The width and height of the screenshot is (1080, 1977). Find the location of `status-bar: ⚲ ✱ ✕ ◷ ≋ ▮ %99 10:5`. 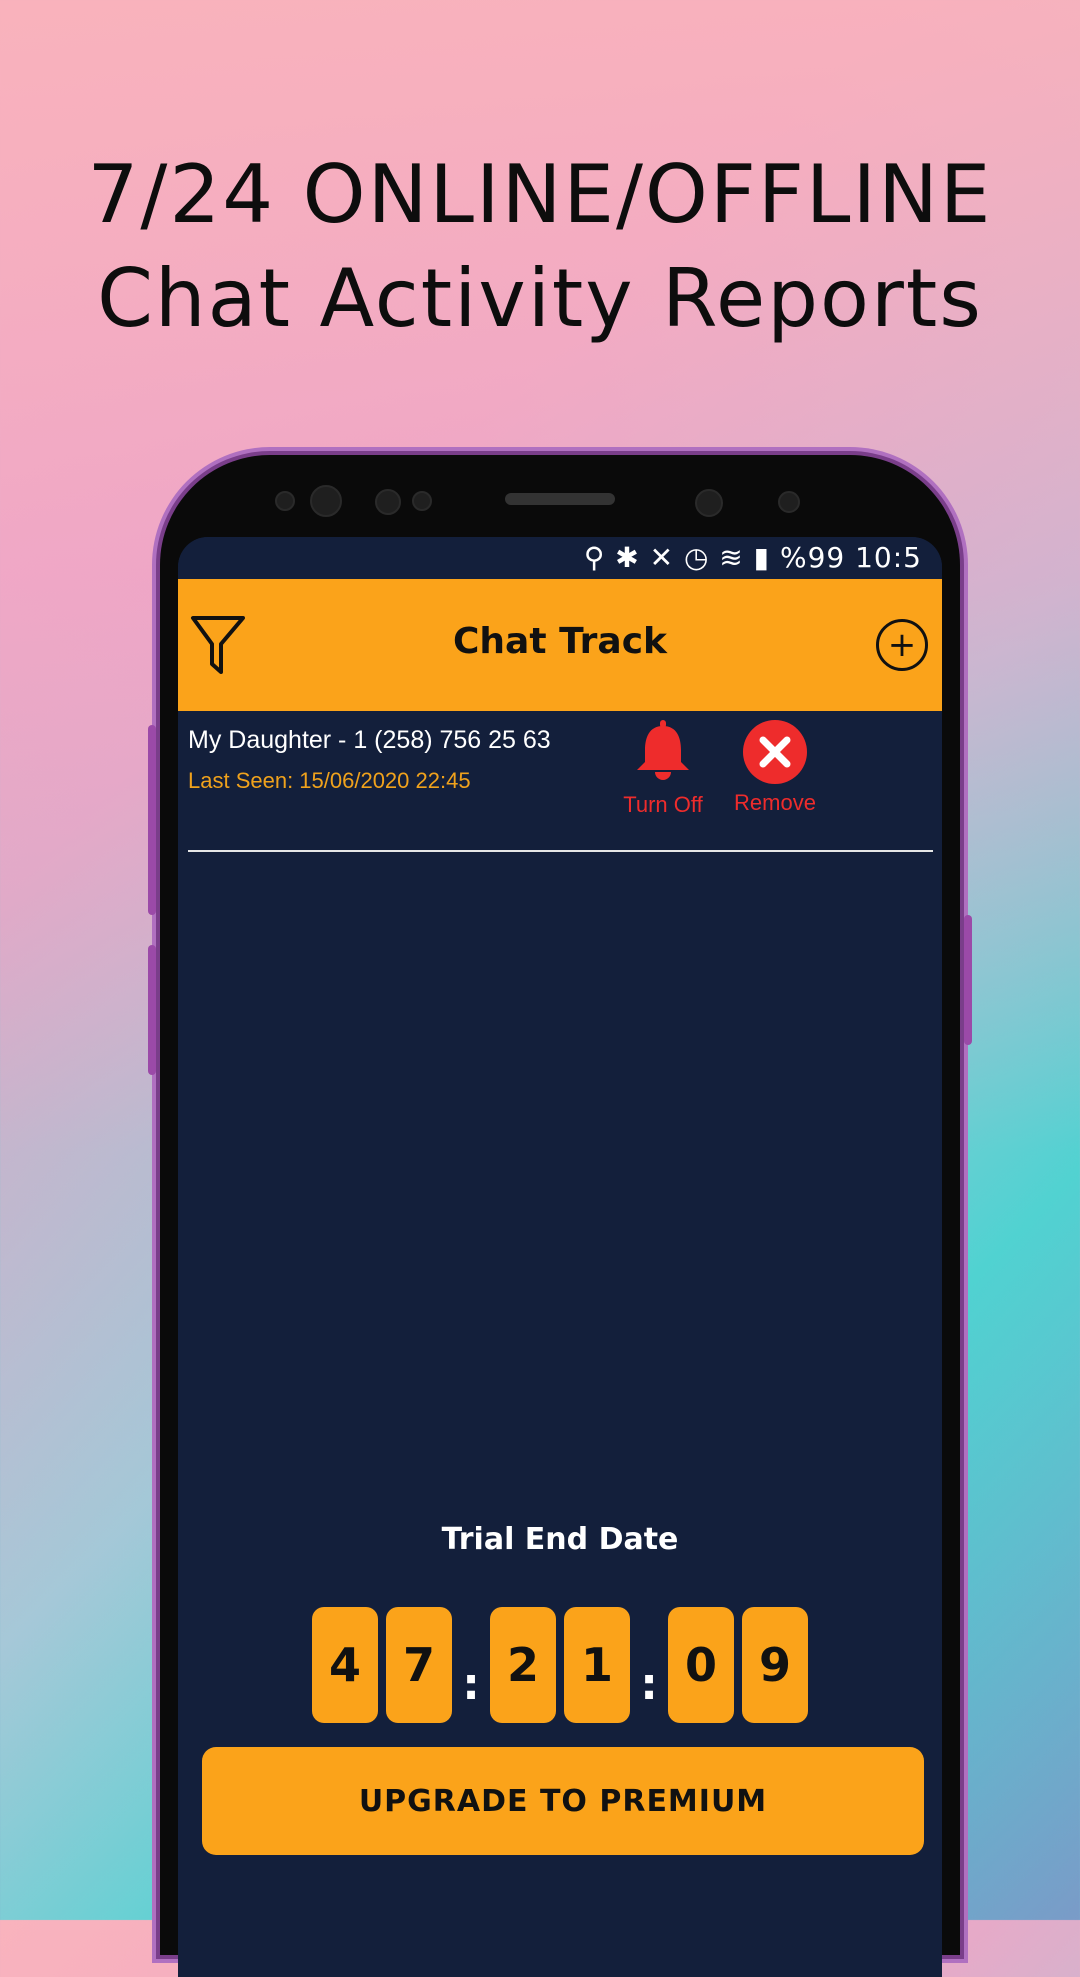

status-bar: ⚲ ✱ ✕ ◷ ≋ ▮ %99 10:5 is located at coordinates (560, 558).